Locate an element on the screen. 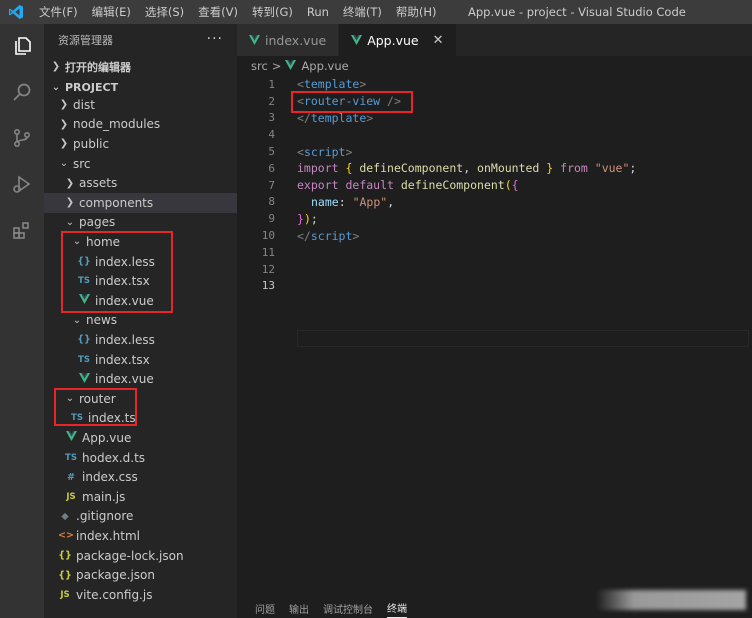 Image resolution: width=752 pixels, height=618 pixels. breadcrumb-folder: src is located at coordinates (259, 66).